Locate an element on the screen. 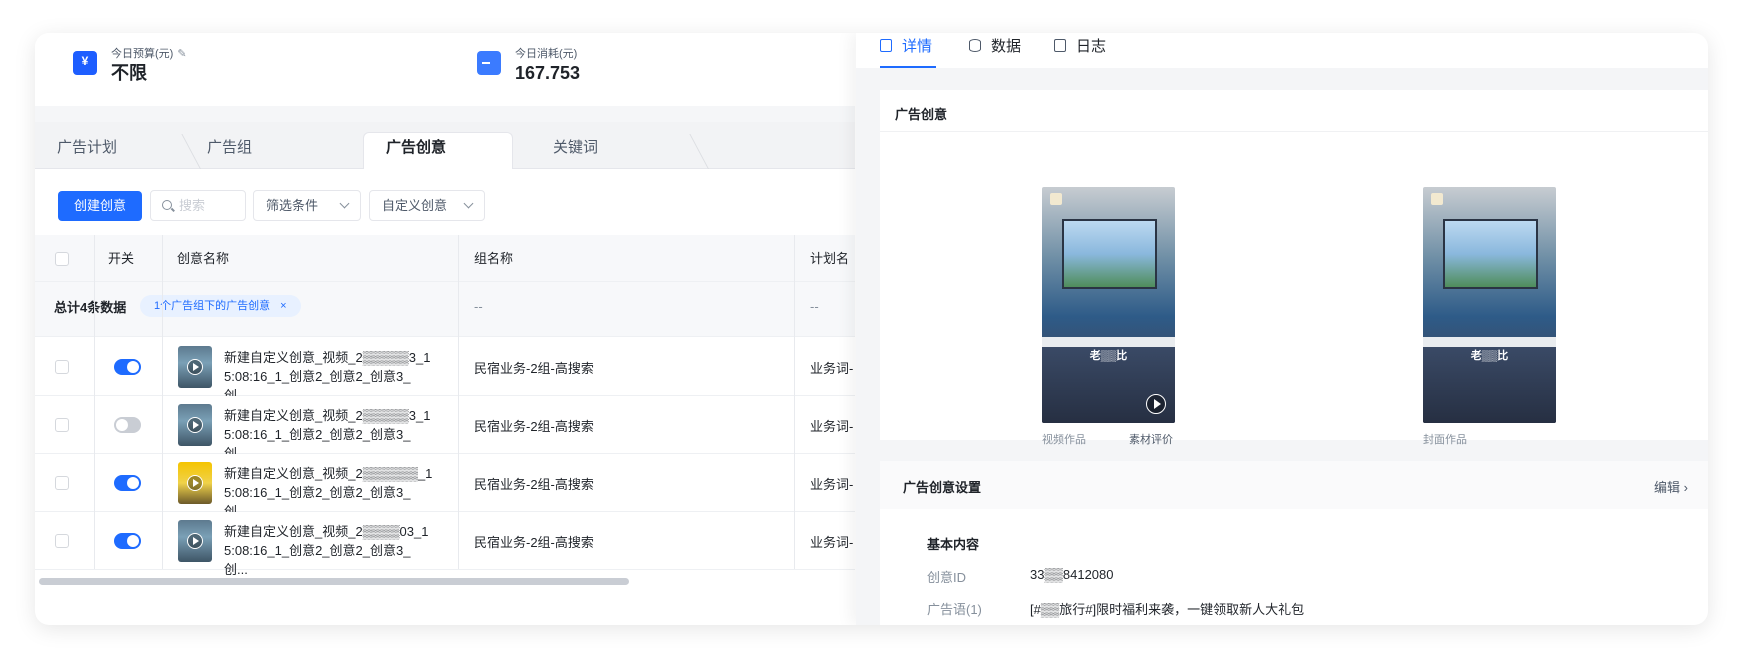 Image resolution: width=1742 pixels, height=659 pixels. budget-stat: 今日预算(元)✎ 不限 is located at coordinates (130, 66).